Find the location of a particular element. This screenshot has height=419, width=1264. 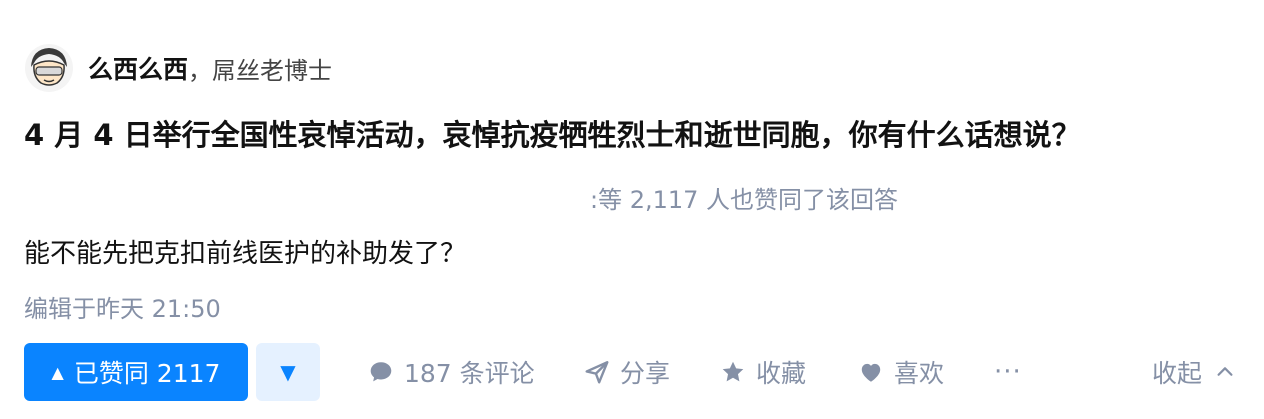

edited-time: 编辑于昨天 21:50 is located at coordinates (122, 306).